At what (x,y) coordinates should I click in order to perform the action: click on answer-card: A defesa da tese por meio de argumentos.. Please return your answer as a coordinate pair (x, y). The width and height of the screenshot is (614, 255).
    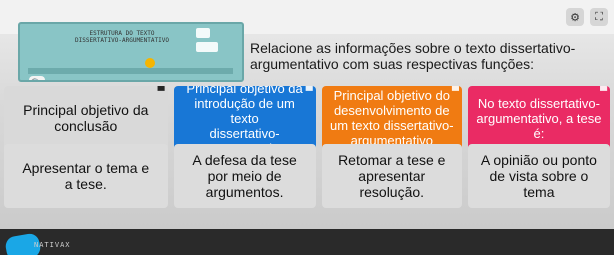
    Looking at the image, I should click on (244, 176).